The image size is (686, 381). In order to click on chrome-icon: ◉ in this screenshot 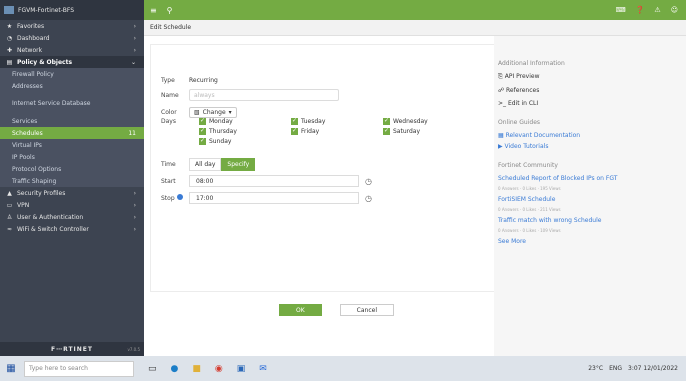, I will do `click(219, 369)`.